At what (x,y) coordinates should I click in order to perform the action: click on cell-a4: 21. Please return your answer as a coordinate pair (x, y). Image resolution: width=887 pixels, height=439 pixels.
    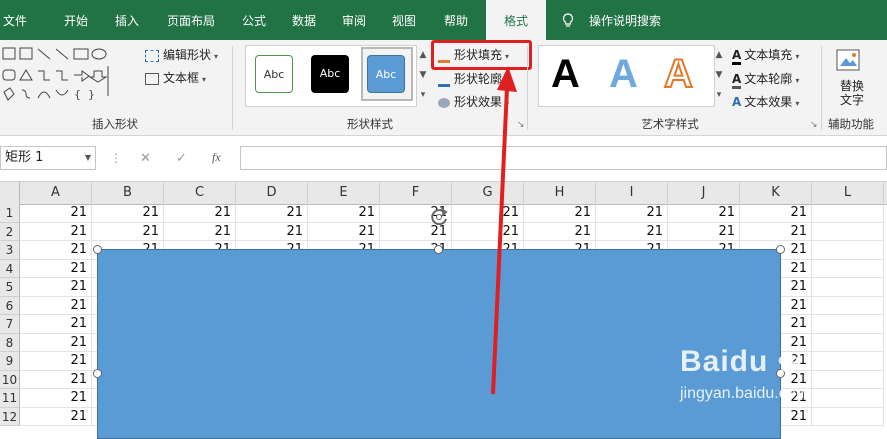
    Looking at the image, I should click on (56, 268).